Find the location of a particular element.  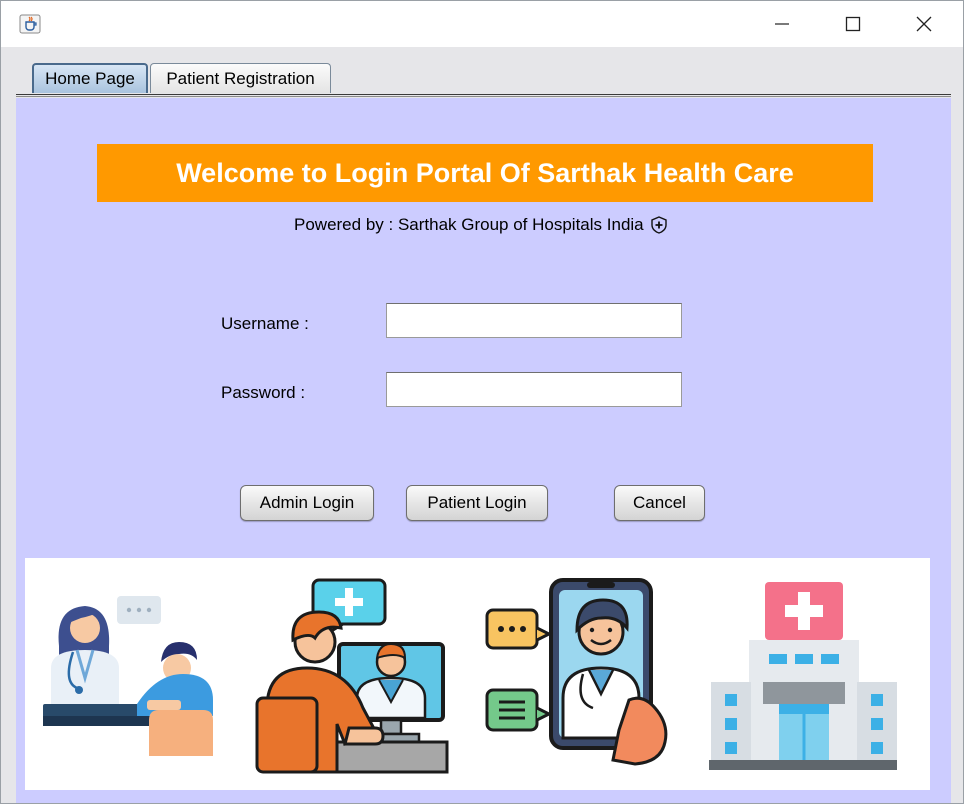

mobile-doctor-chat-icon is located at coordinates (576, 672).